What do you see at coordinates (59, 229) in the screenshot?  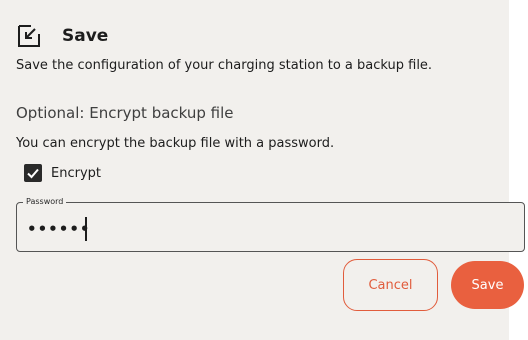 I see `password-value: ••••••` at bounding box center [59, 229].